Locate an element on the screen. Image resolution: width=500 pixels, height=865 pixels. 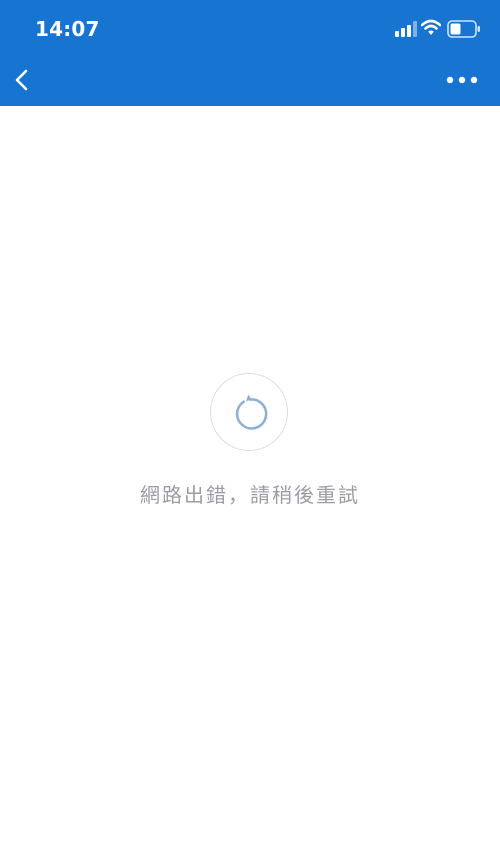
status-bar: 14:07 is located at coordinates (250, 29).